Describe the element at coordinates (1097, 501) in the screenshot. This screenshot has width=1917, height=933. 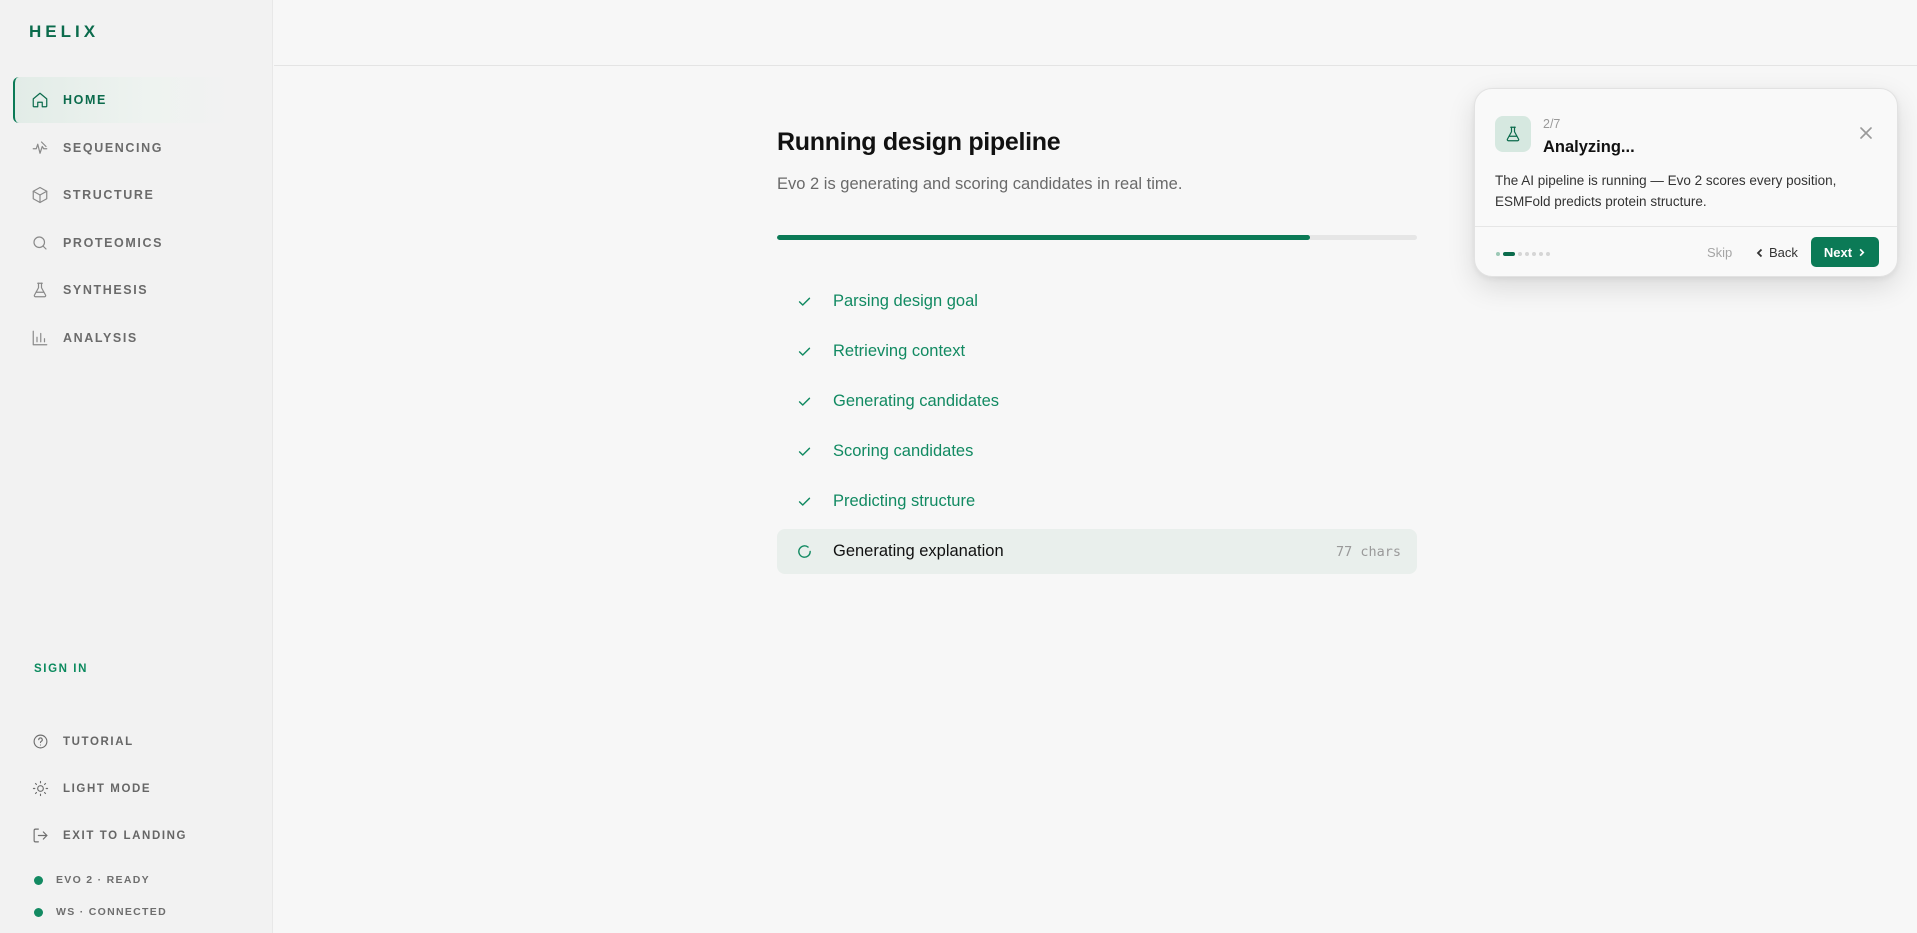
I see `pipeline-step: Predicting structure` at that location.